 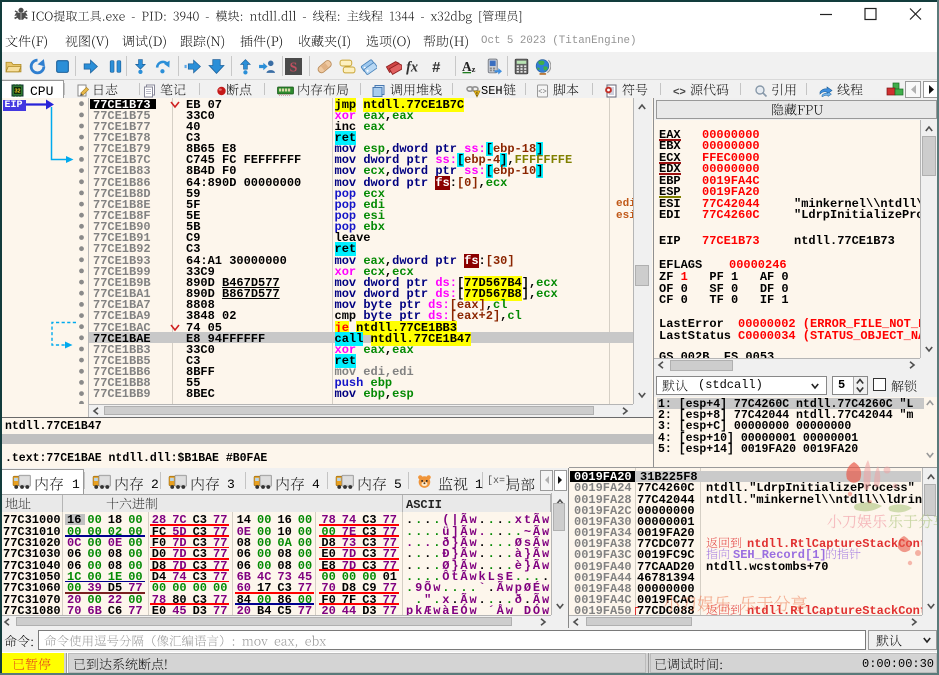 I want to click on svg-text: A, so click(x=467, y=66).